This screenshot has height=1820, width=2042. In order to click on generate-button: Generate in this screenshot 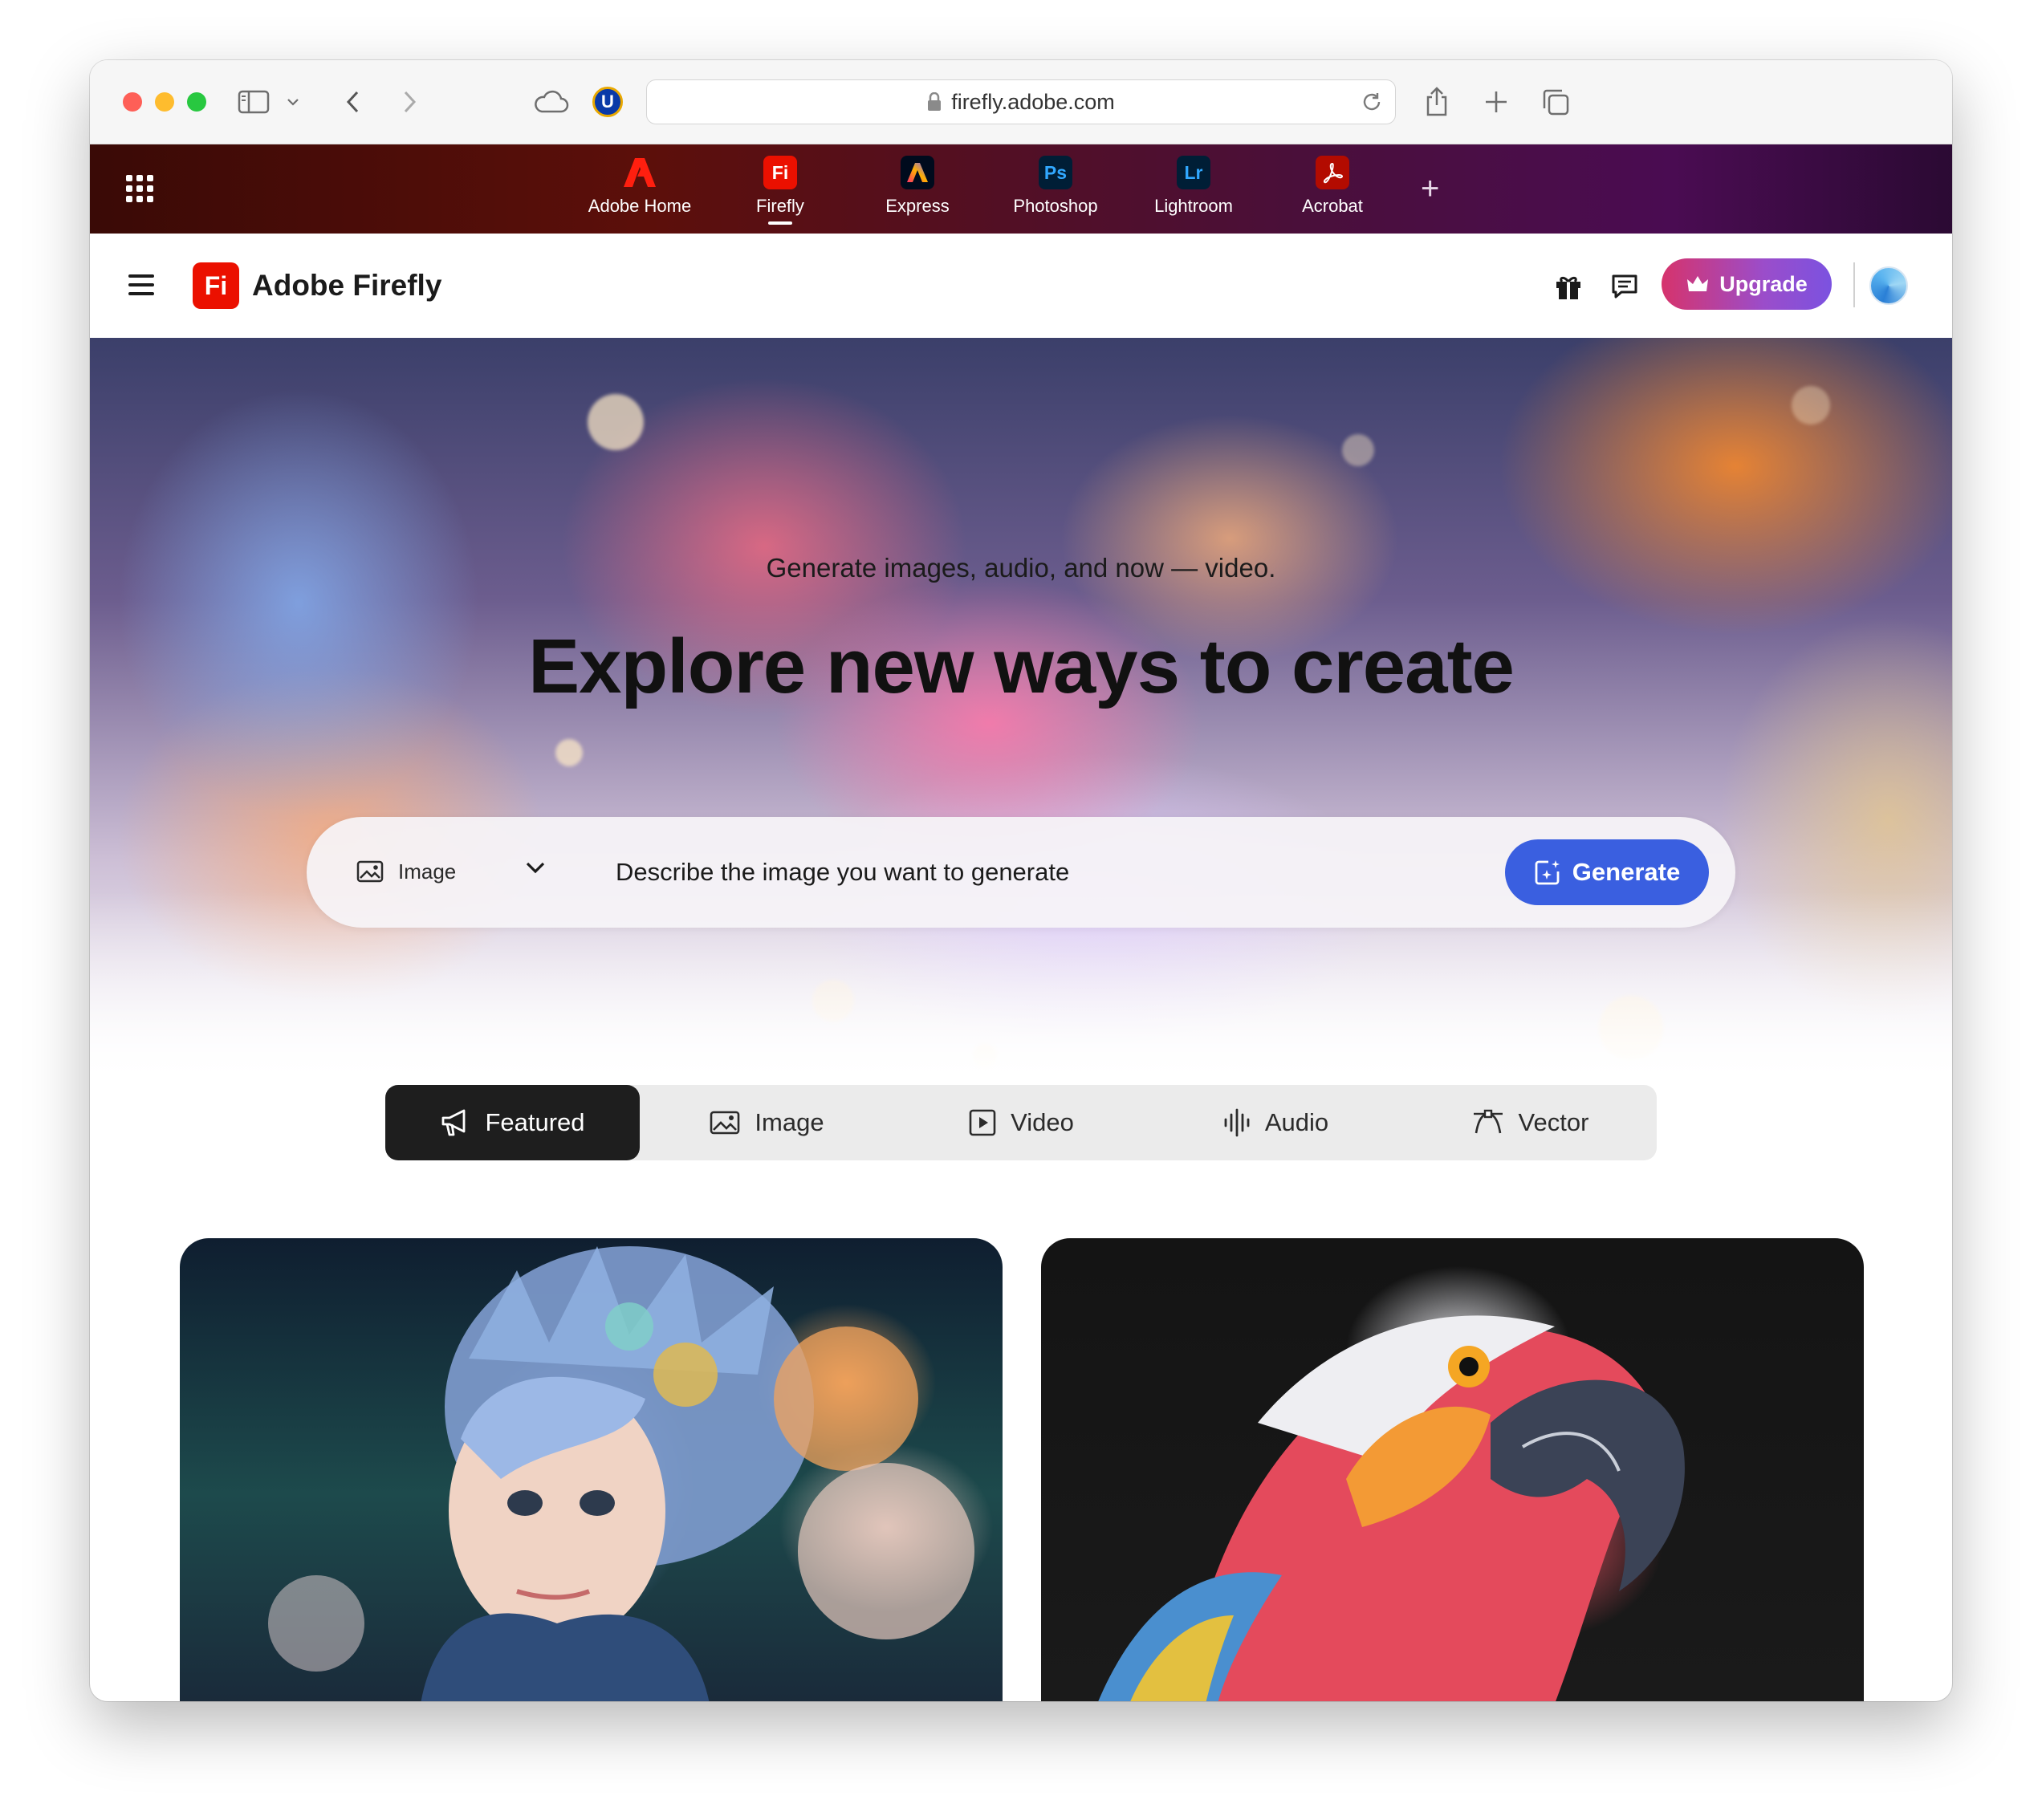, I will do `click(1607, 872)`.